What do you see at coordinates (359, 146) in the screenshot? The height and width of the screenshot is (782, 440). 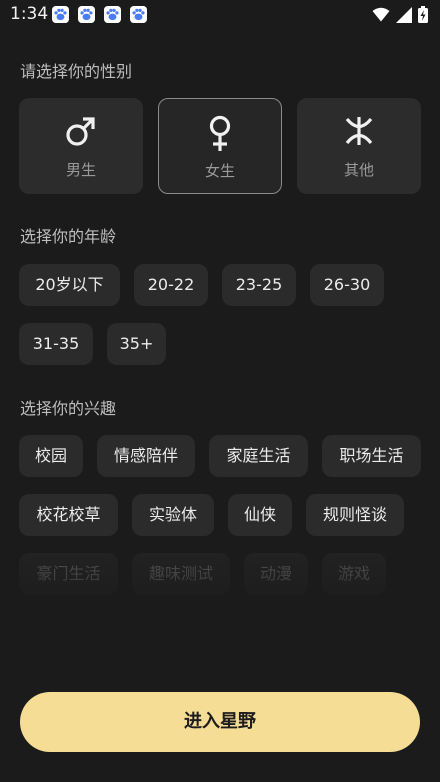 I see `gender-option-other: 其他` at bounding box center [359, 146].